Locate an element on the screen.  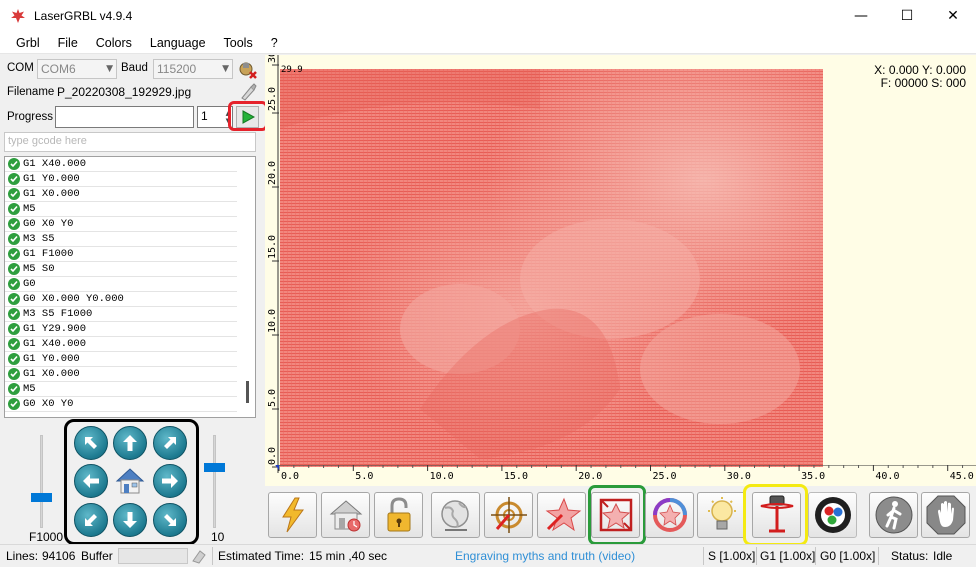
laser-leaf-icon is located at coordinates (18, 16).